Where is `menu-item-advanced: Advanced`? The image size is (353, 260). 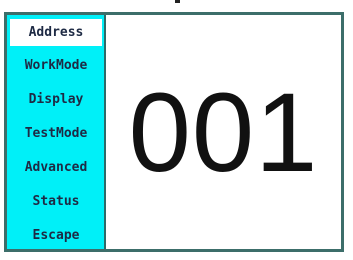 menu-item-advanced: Advanced is located at coordinates (56, 167).